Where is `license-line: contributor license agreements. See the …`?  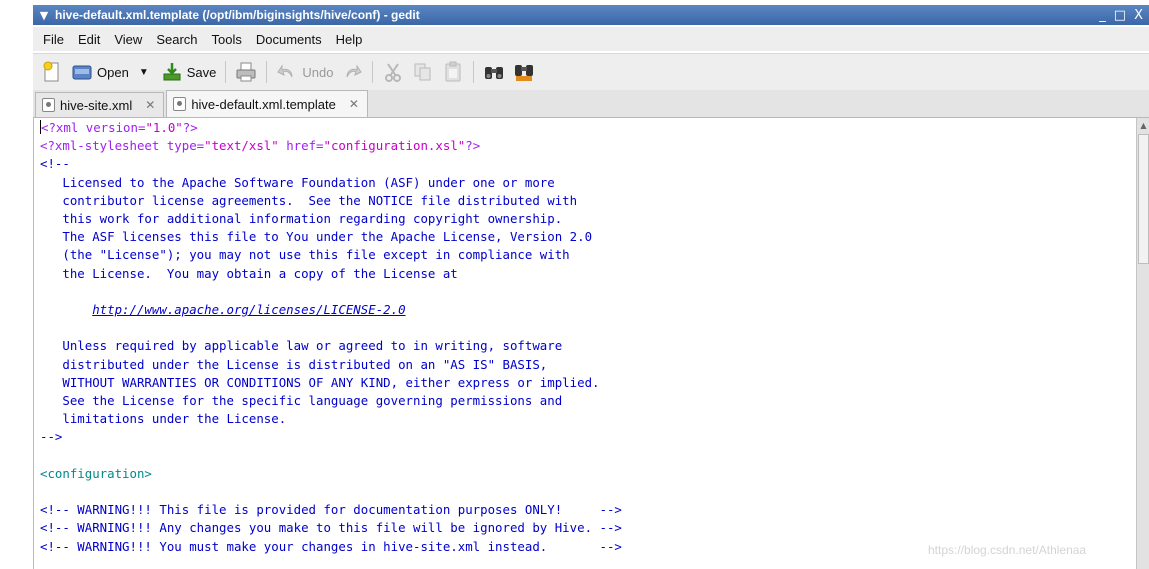
license-line: contributor license agreements. See the … is located at coordinates (309, 200).